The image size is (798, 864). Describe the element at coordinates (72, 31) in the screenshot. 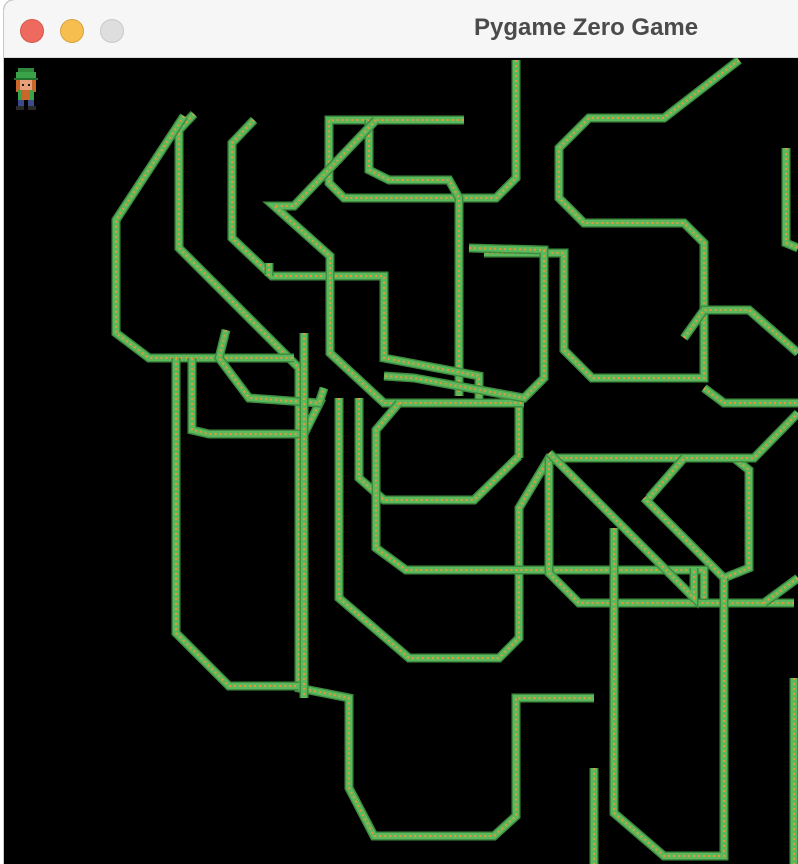

I see `minimize-window-button` at that location.